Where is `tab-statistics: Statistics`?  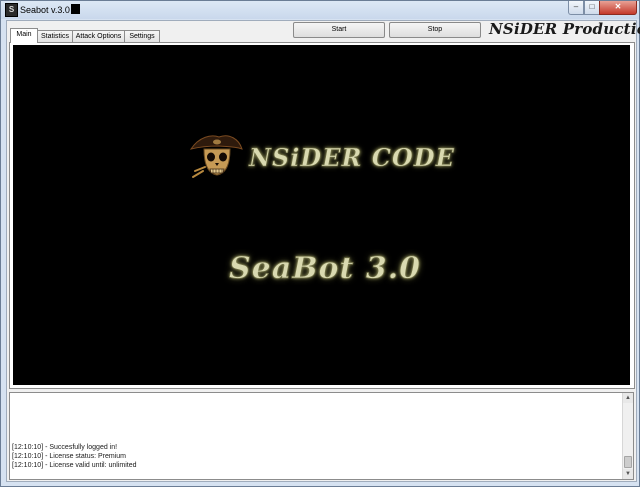
tab-statistics: Statistics is located at coordinates (55, 36).